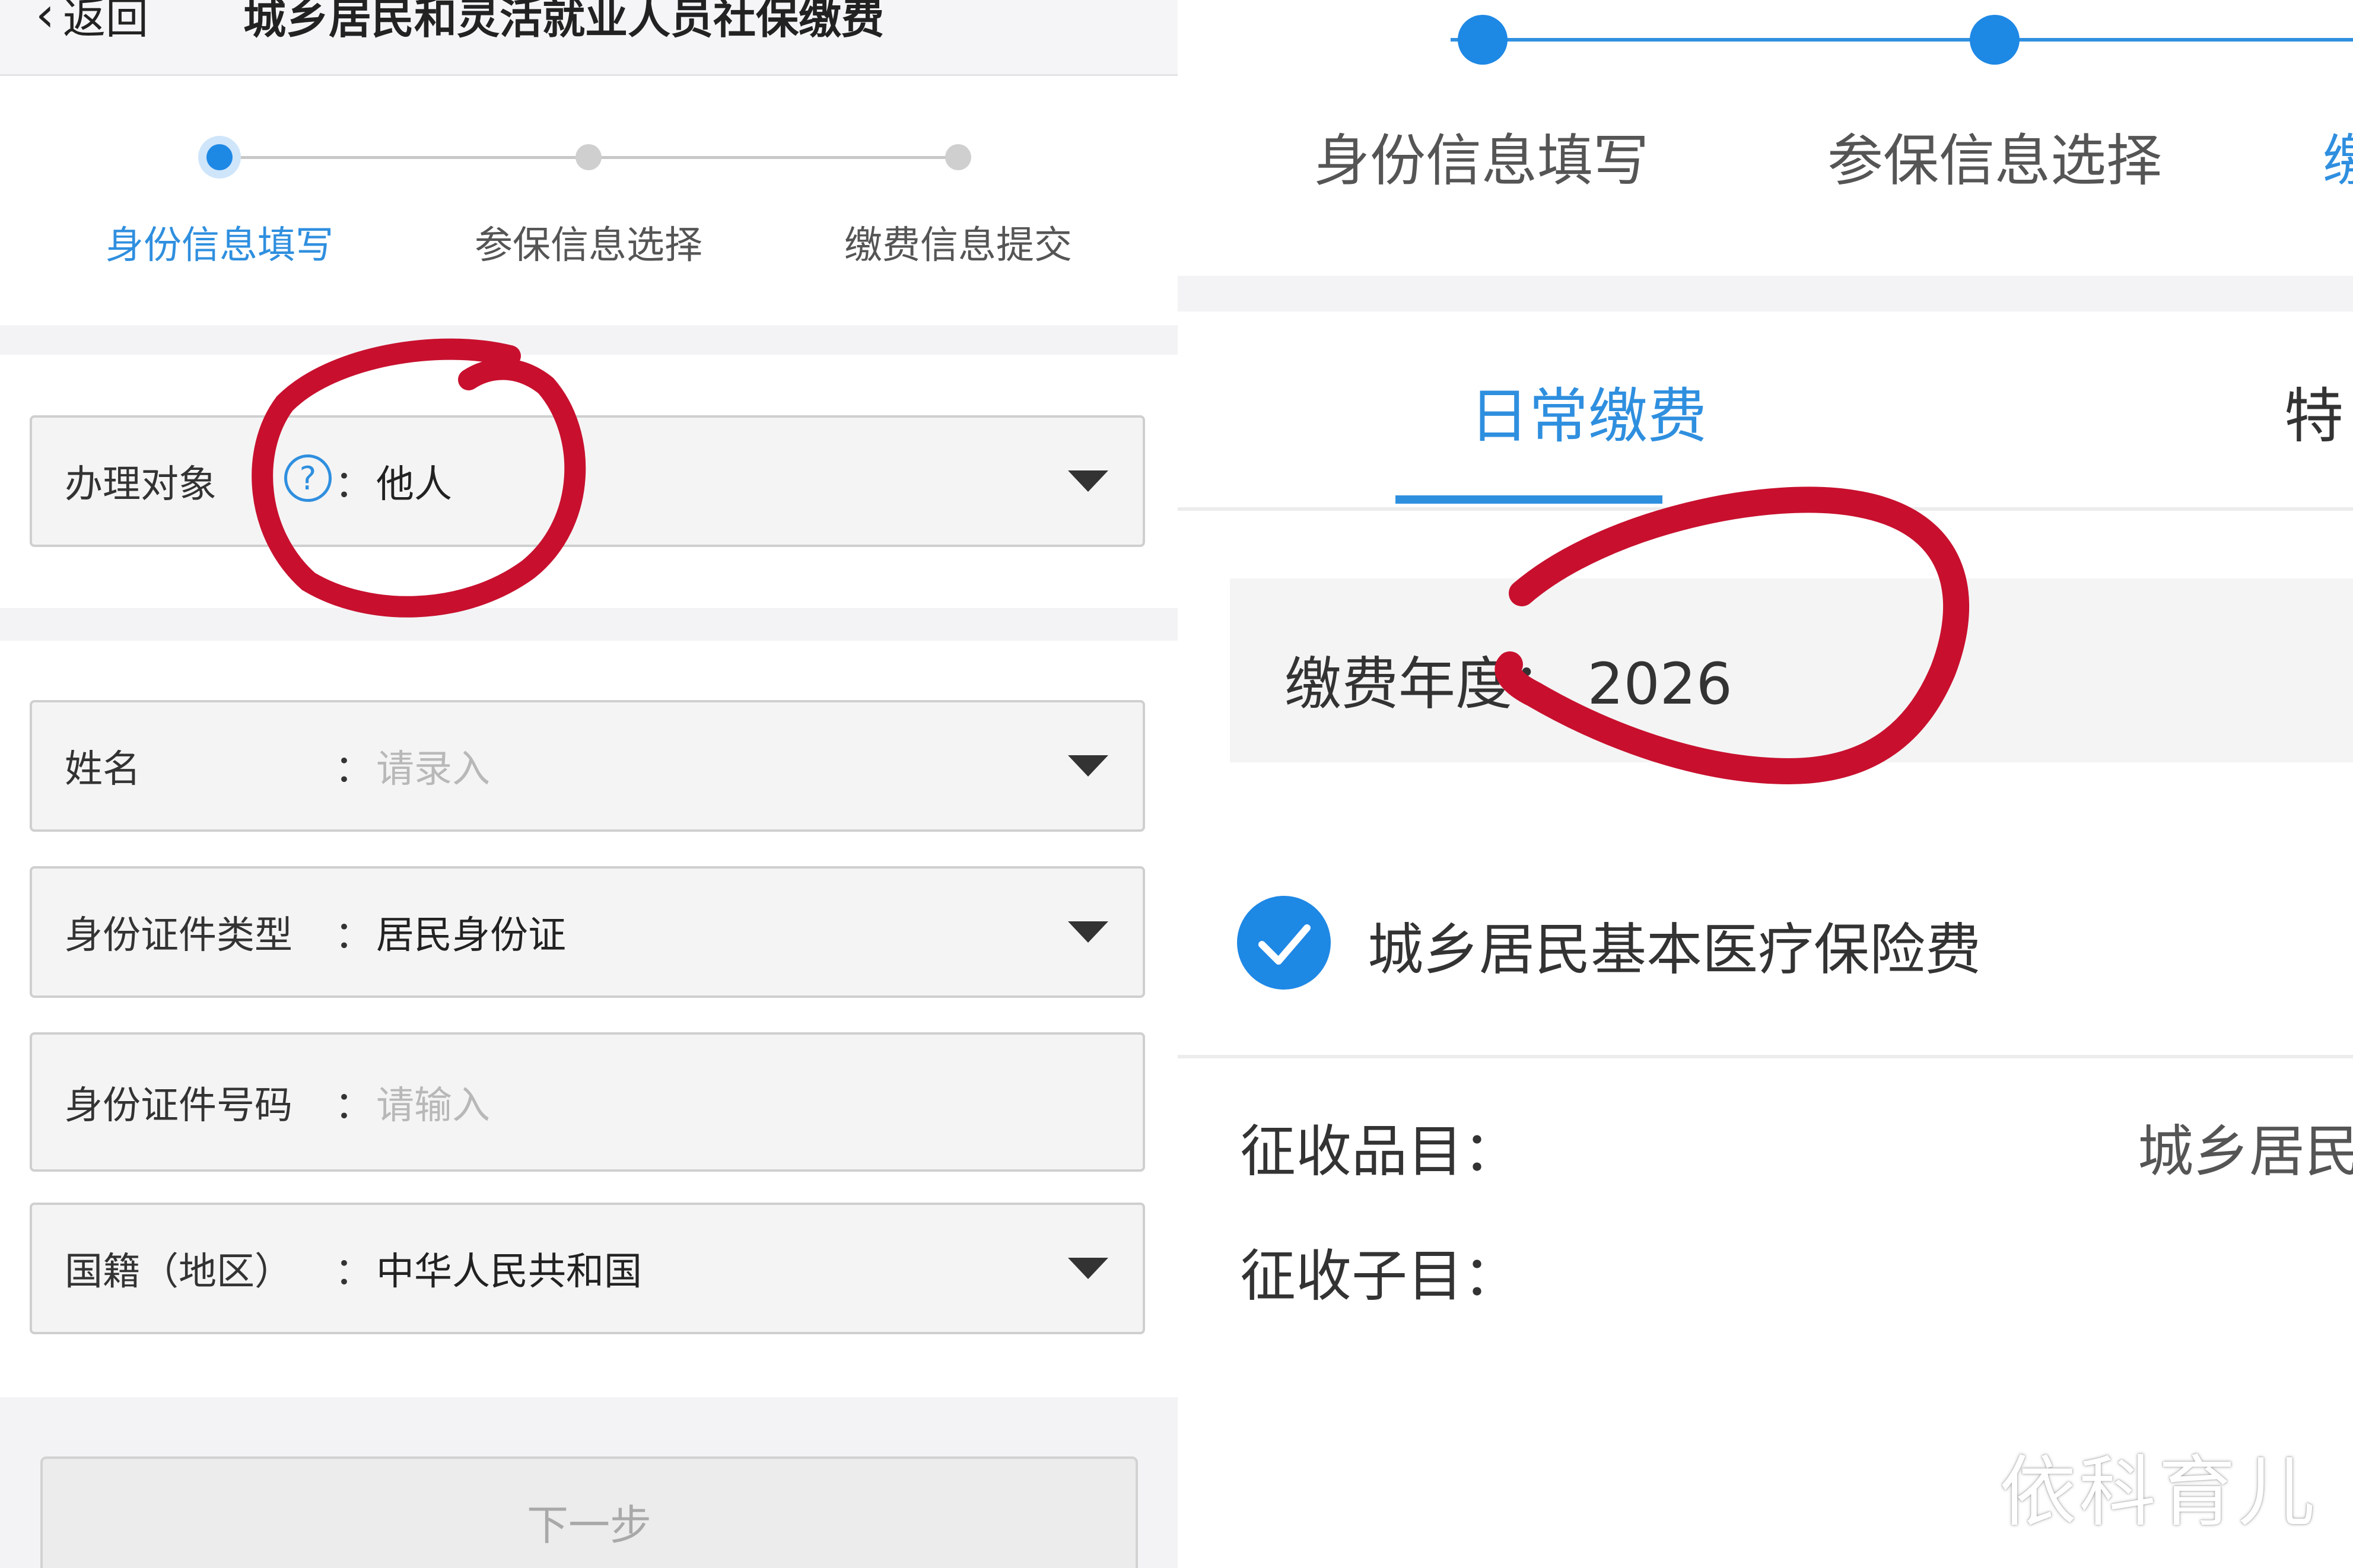 The width and height of the screenshot is (2353, 1568). I want to click on nationality-select: 国籍（地区） ： 中华人民共和国, so click(588, 1268).